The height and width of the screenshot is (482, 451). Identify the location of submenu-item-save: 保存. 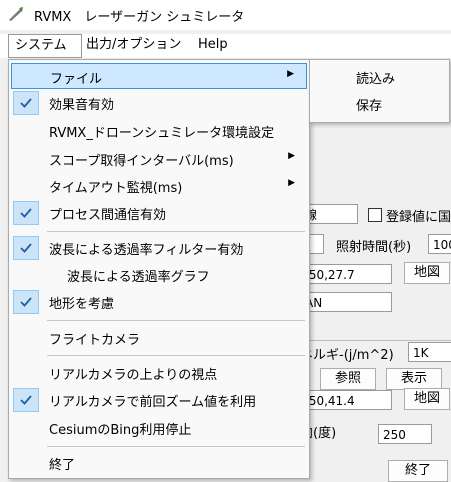
(379, 104).